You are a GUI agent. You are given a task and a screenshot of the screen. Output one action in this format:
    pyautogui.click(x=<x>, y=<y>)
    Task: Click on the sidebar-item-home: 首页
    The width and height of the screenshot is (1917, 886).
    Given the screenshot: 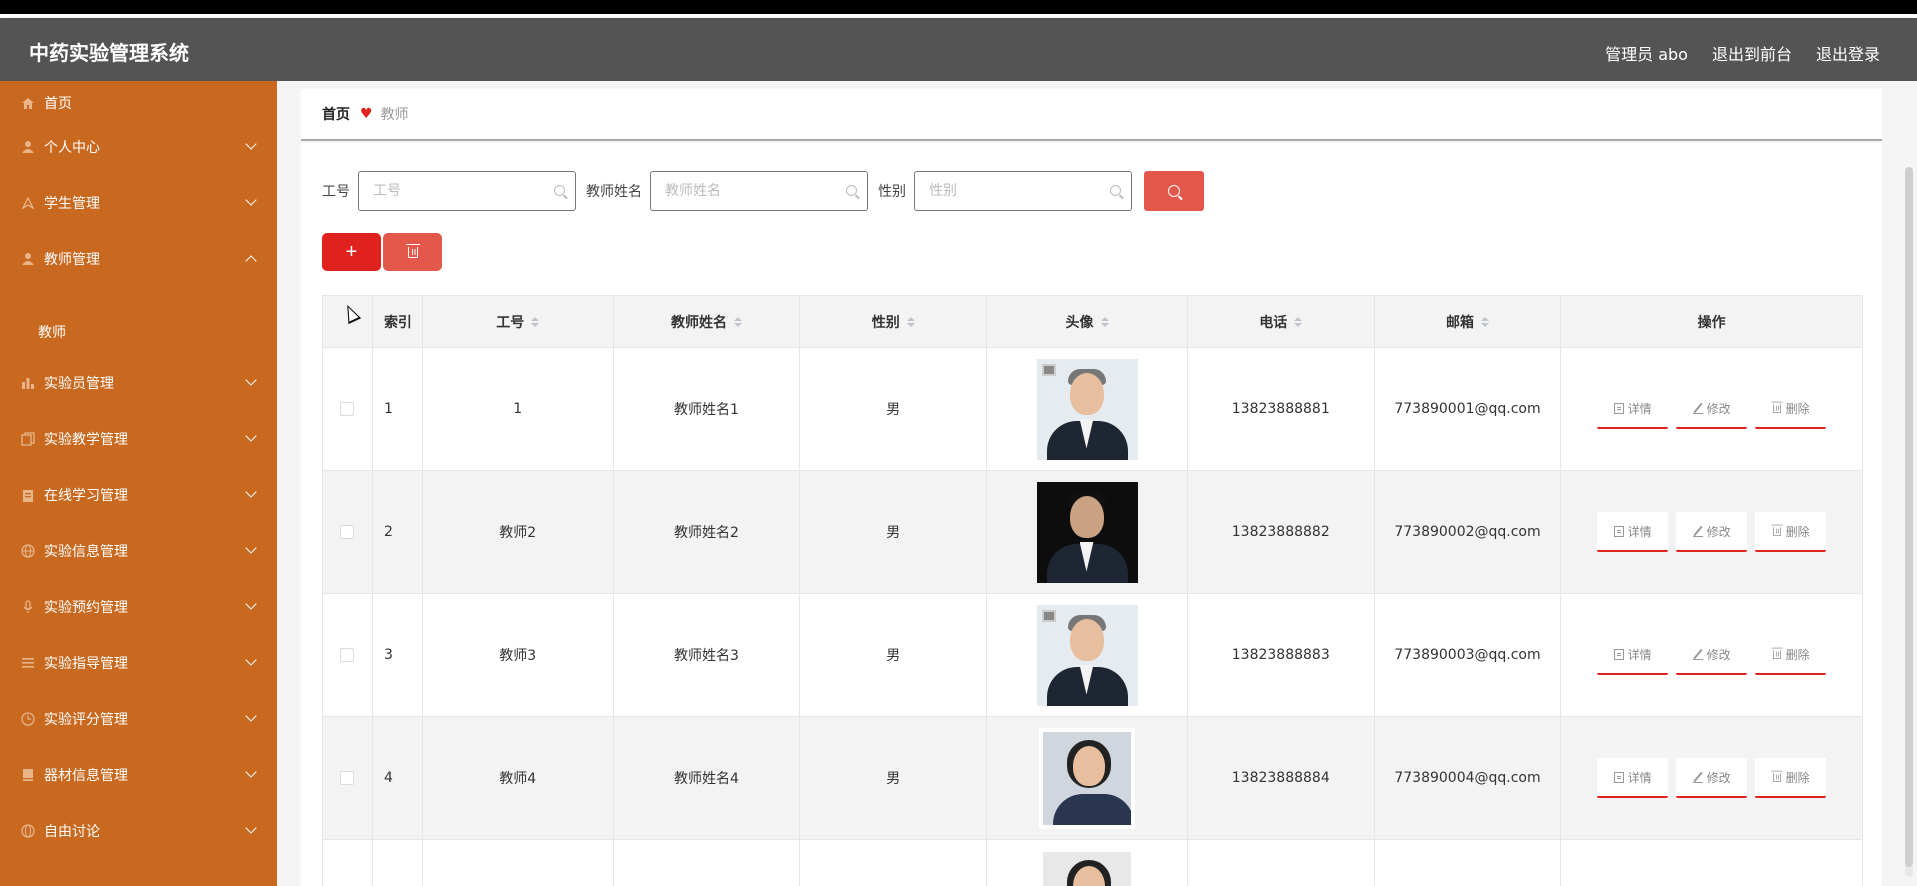 What is the action you would take?
    pyautogui.click(x=138, y=103)
    